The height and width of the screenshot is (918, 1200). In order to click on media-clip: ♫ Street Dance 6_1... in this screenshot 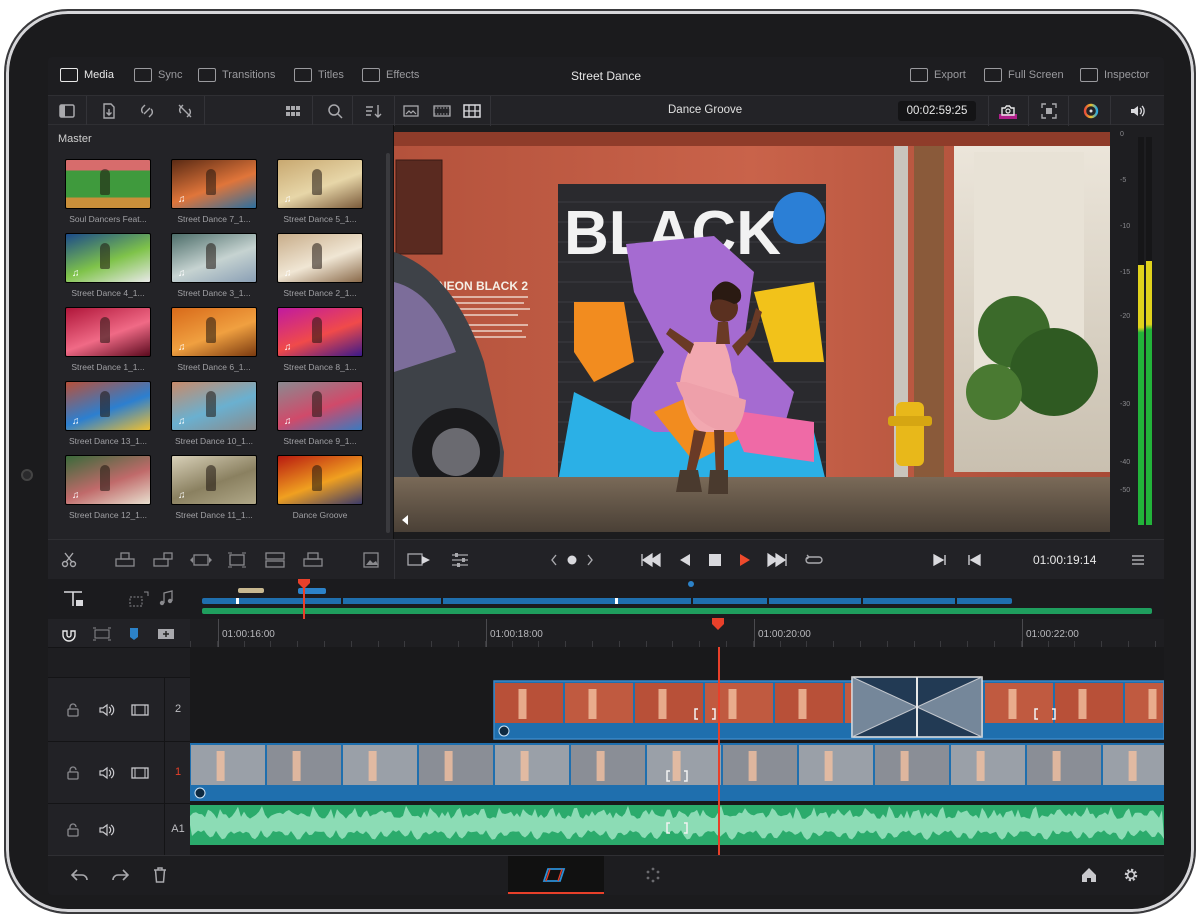, I will do `click(214, 342)`.